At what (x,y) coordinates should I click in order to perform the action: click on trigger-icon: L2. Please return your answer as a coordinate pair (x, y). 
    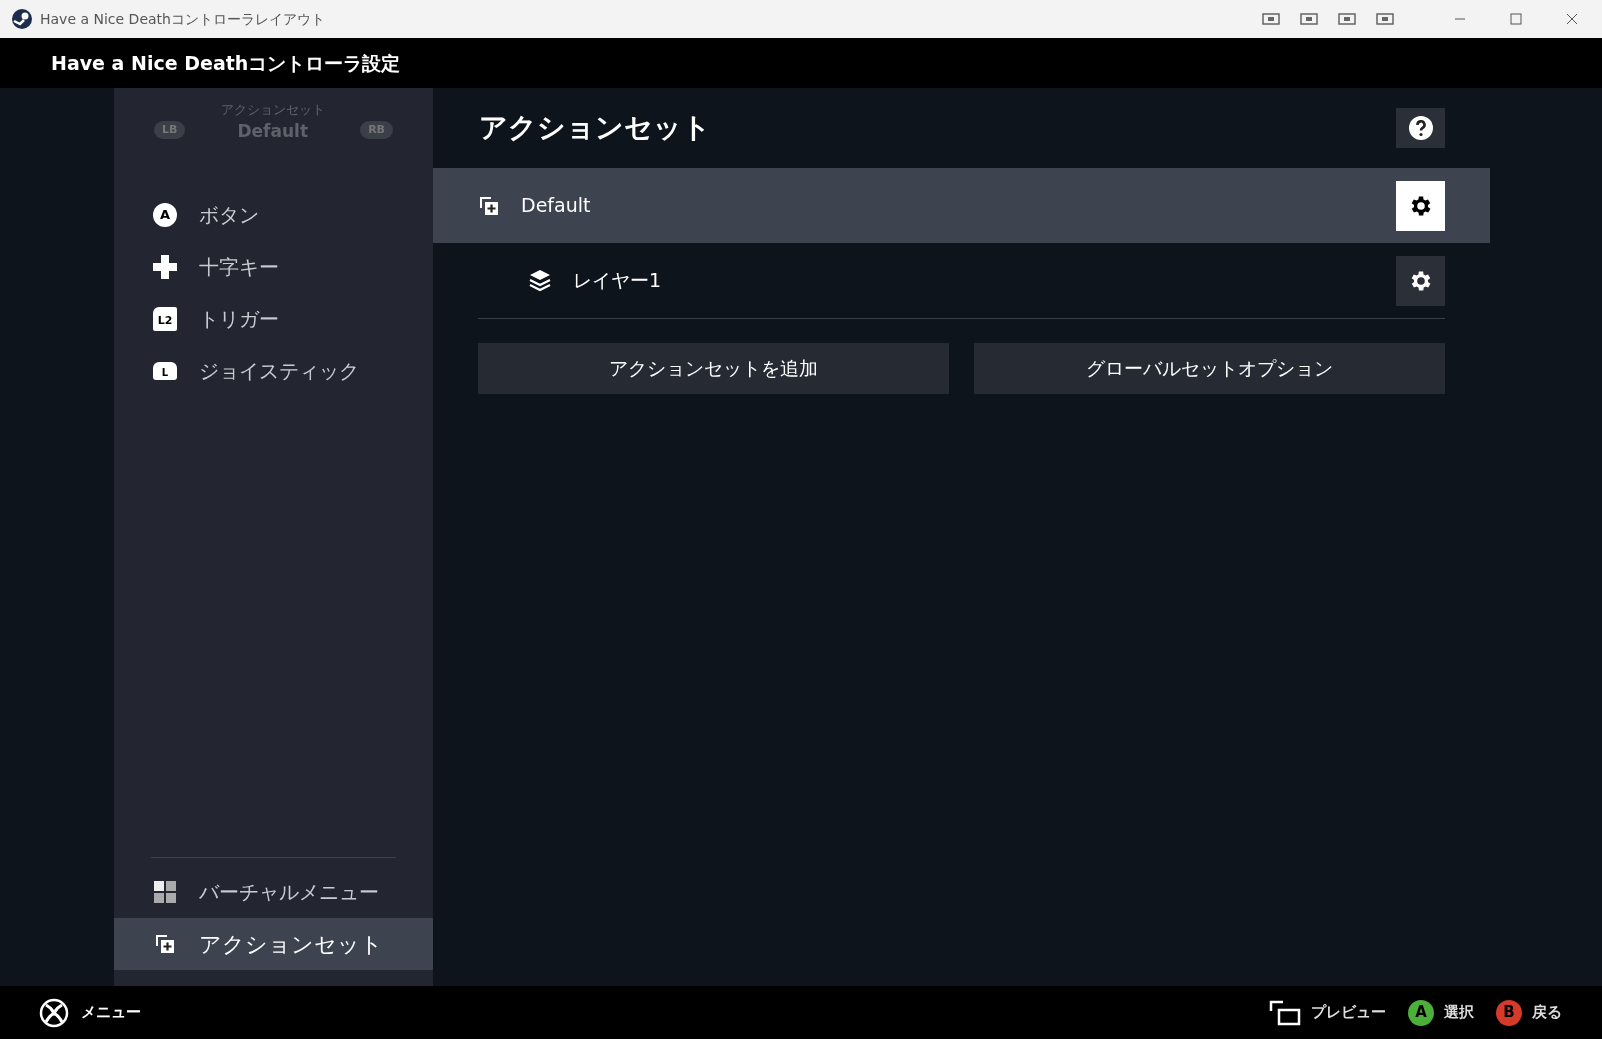
    Looking at the image, I should click on (165, 319).